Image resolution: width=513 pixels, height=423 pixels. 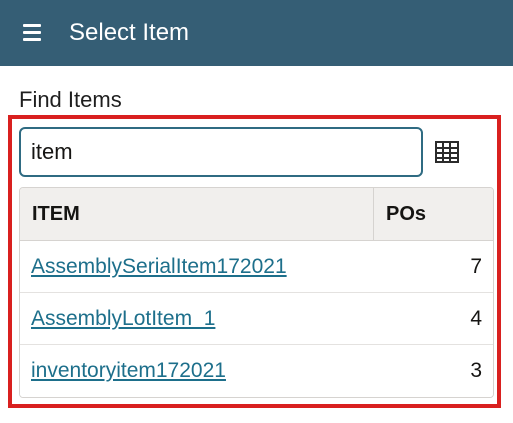 What do you see at coordinates (128, 371) in the screenshot?
I see `item-link: inventoryitem172021` at bounding box center [128, 371].